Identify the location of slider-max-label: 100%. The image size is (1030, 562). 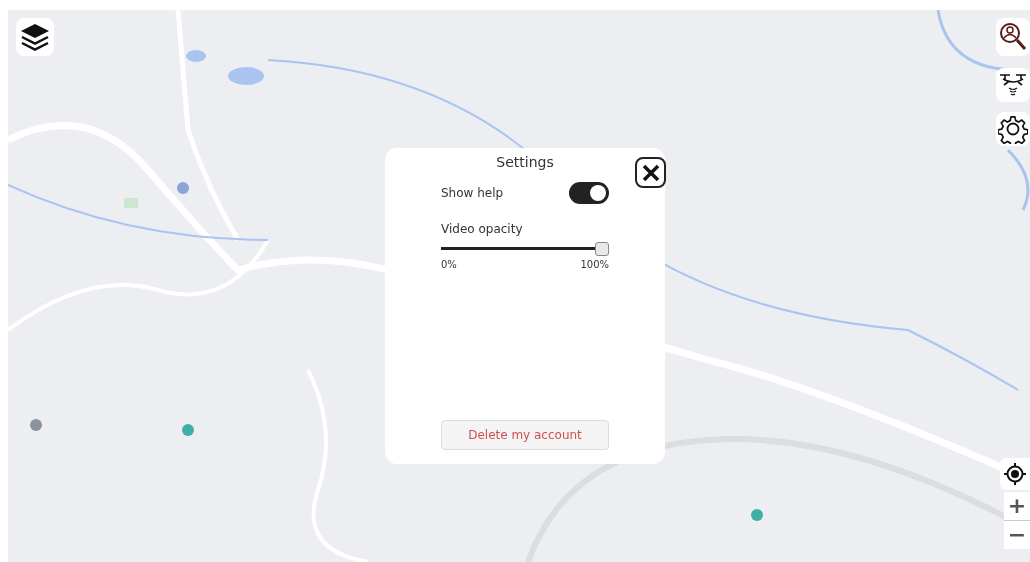
(594, 265).